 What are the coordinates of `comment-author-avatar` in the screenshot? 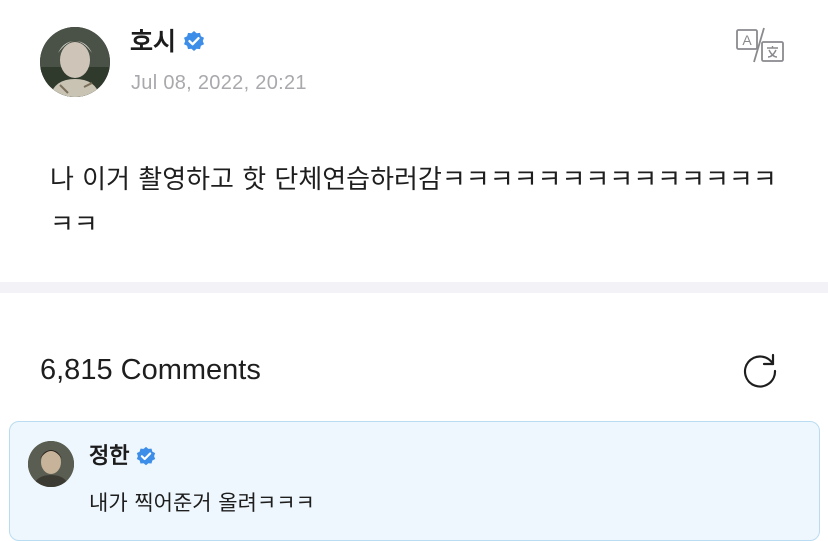 It's located at (51, 464).